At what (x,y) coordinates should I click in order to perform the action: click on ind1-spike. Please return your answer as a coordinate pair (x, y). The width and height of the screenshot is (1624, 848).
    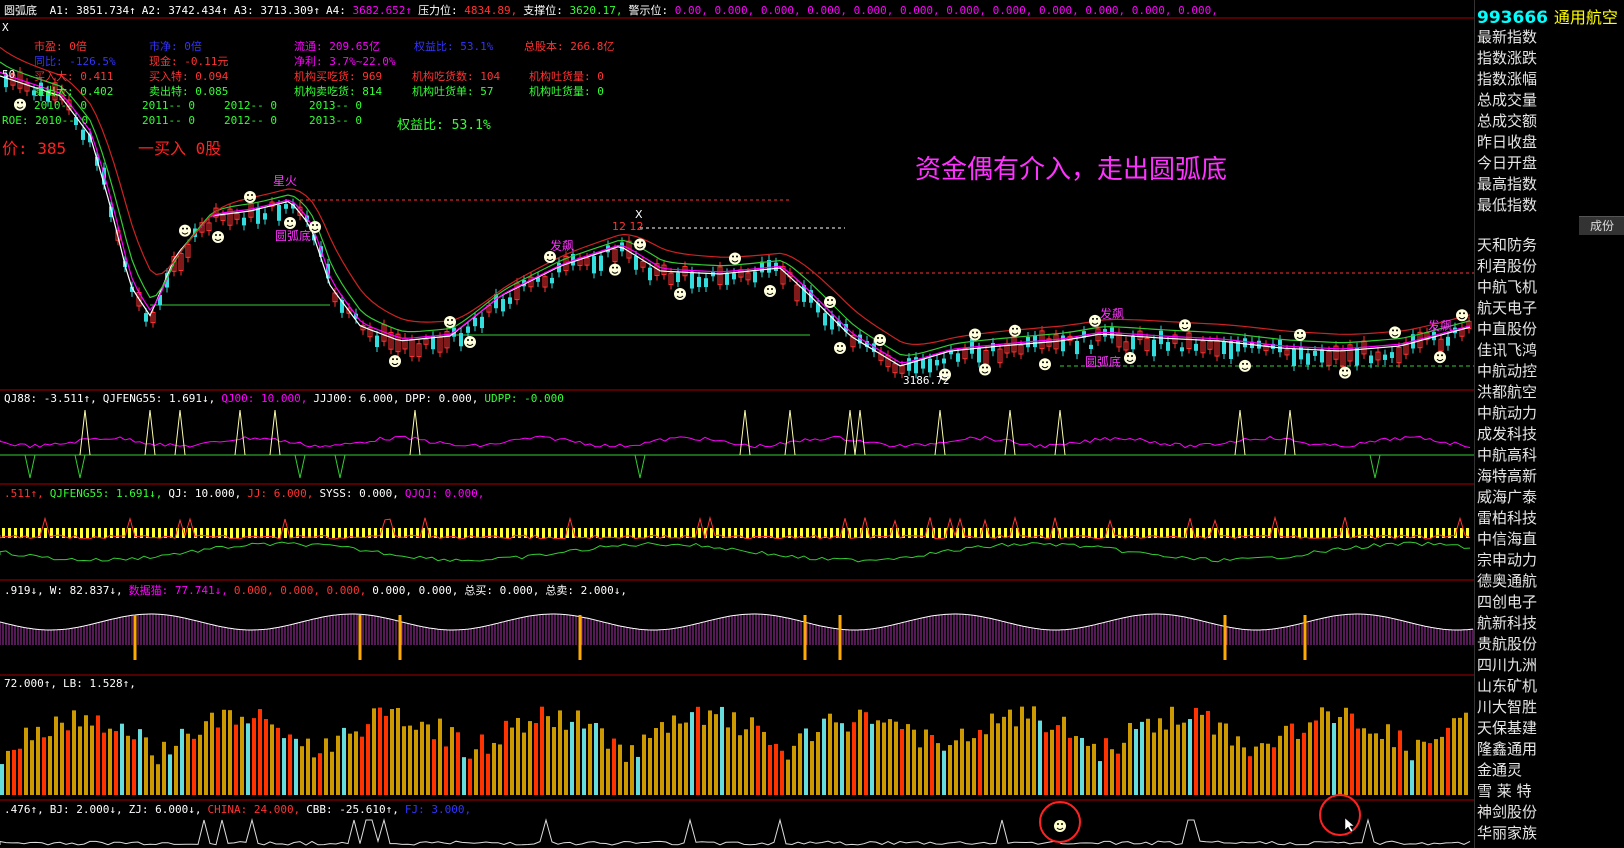
    Looking at the image, I should click on (180, 432).